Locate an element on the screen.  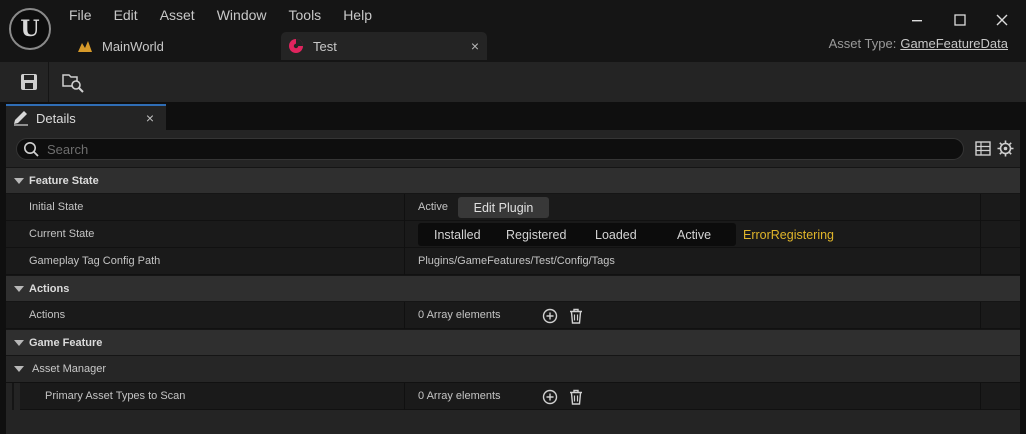
property-value: Active is located at coordinates (433, 207).